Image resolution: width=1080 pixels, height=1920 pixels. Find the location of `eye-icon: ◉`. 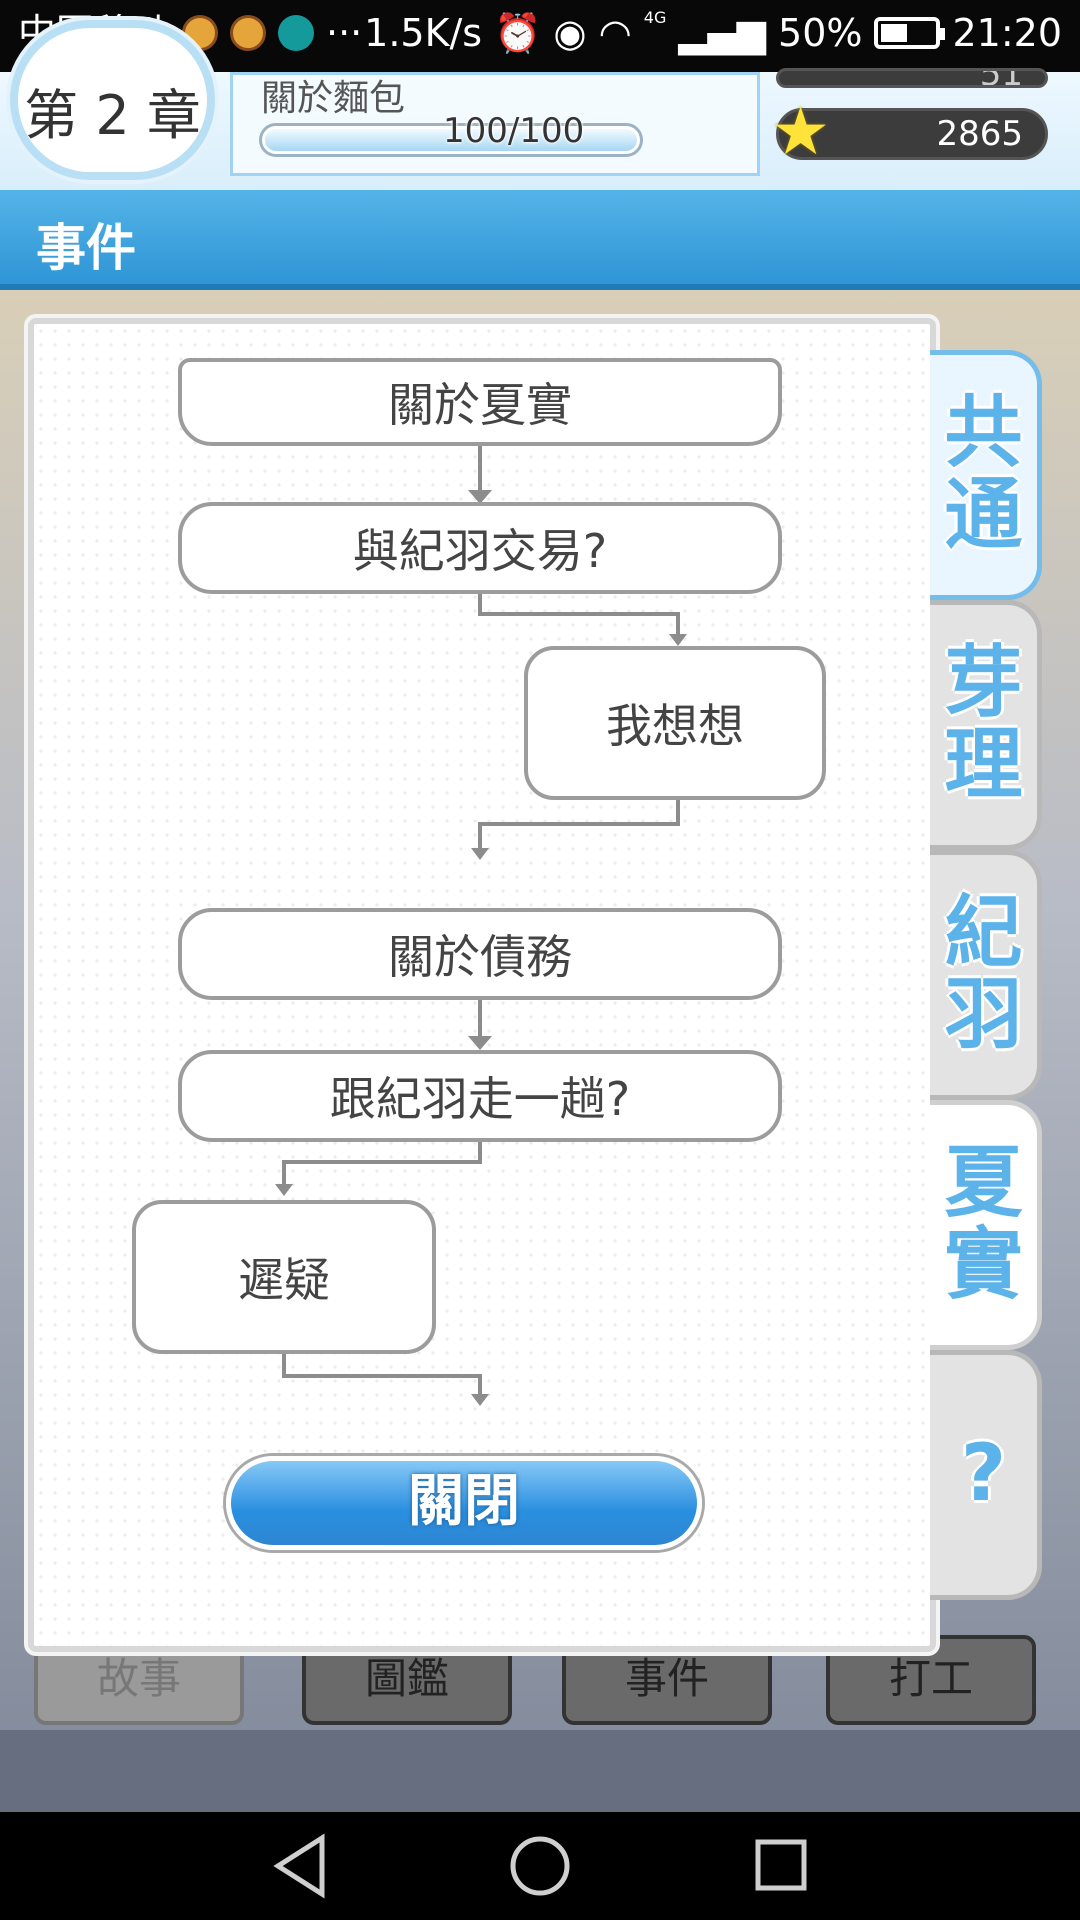

eye-icon: ◉ is located at coordinates (570, 33).